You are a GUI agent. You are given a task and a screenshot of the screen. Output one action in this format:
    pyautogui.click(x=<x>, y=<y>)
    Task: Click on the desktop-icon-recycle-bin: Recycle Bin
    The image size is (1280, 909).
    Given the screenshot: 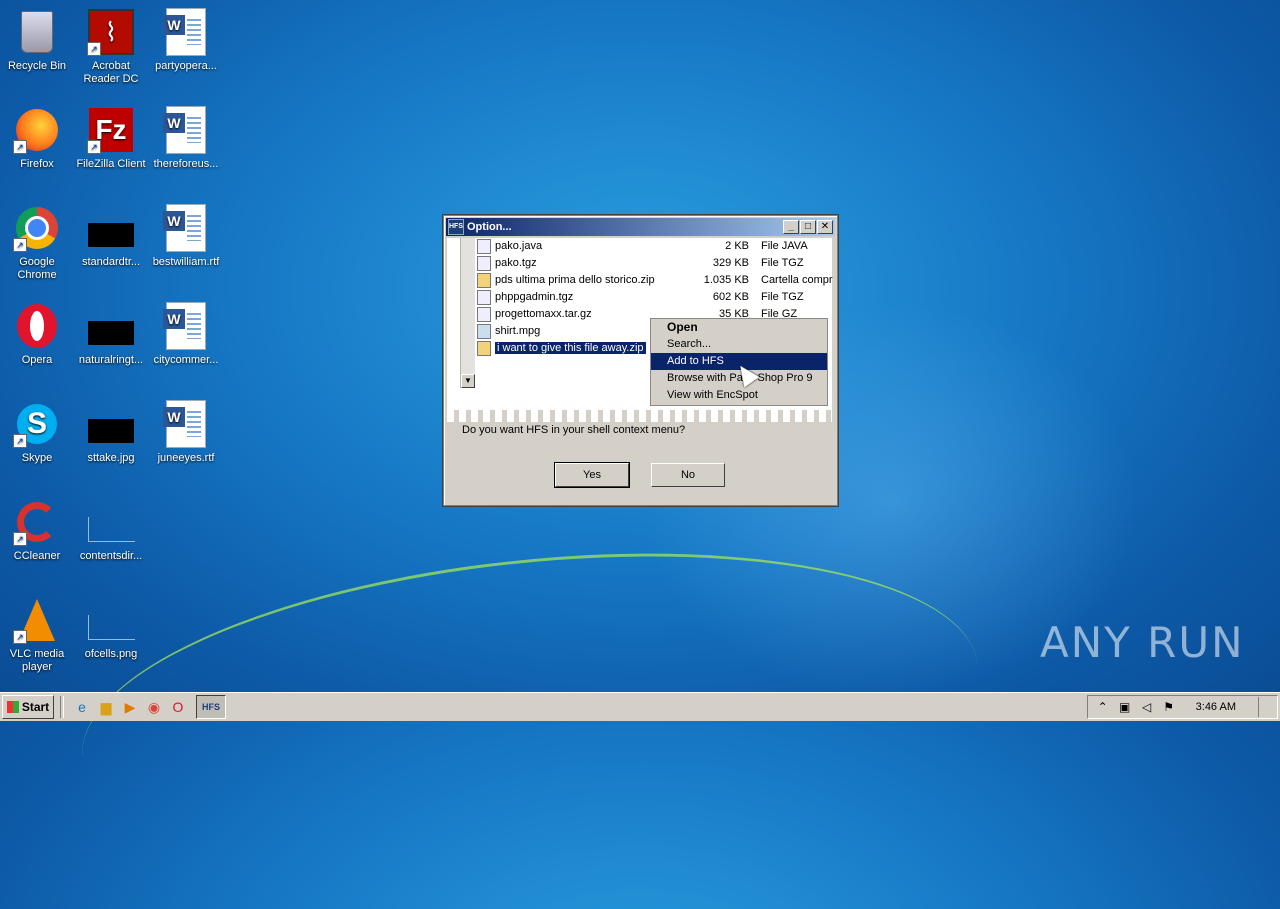 What is the action you would take?
    pyautogui.click(x=37, y=40)
    